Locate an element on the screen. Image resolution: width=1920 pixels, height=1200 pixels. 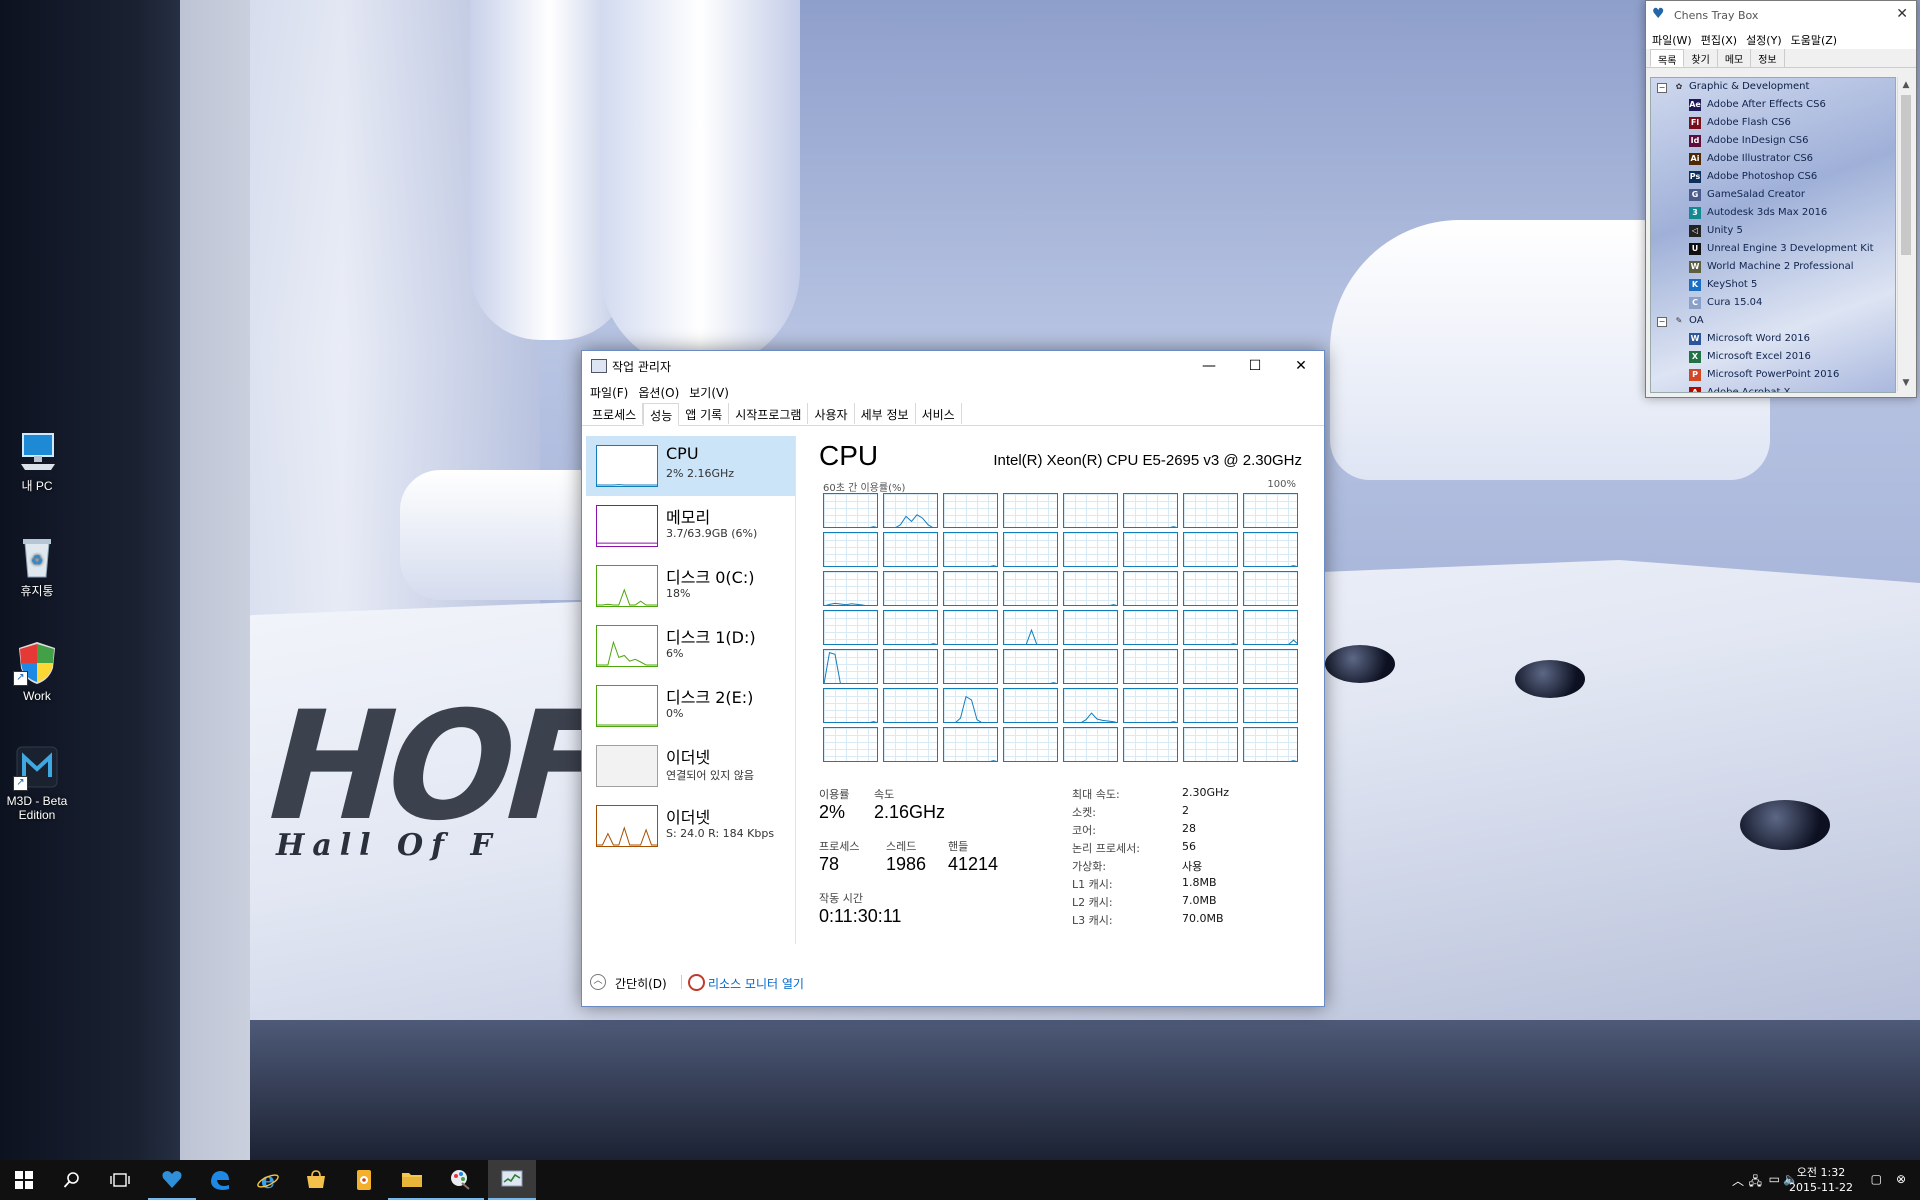
taskbar-app-internet-explorer: e is located at coordinates (268, 1180).